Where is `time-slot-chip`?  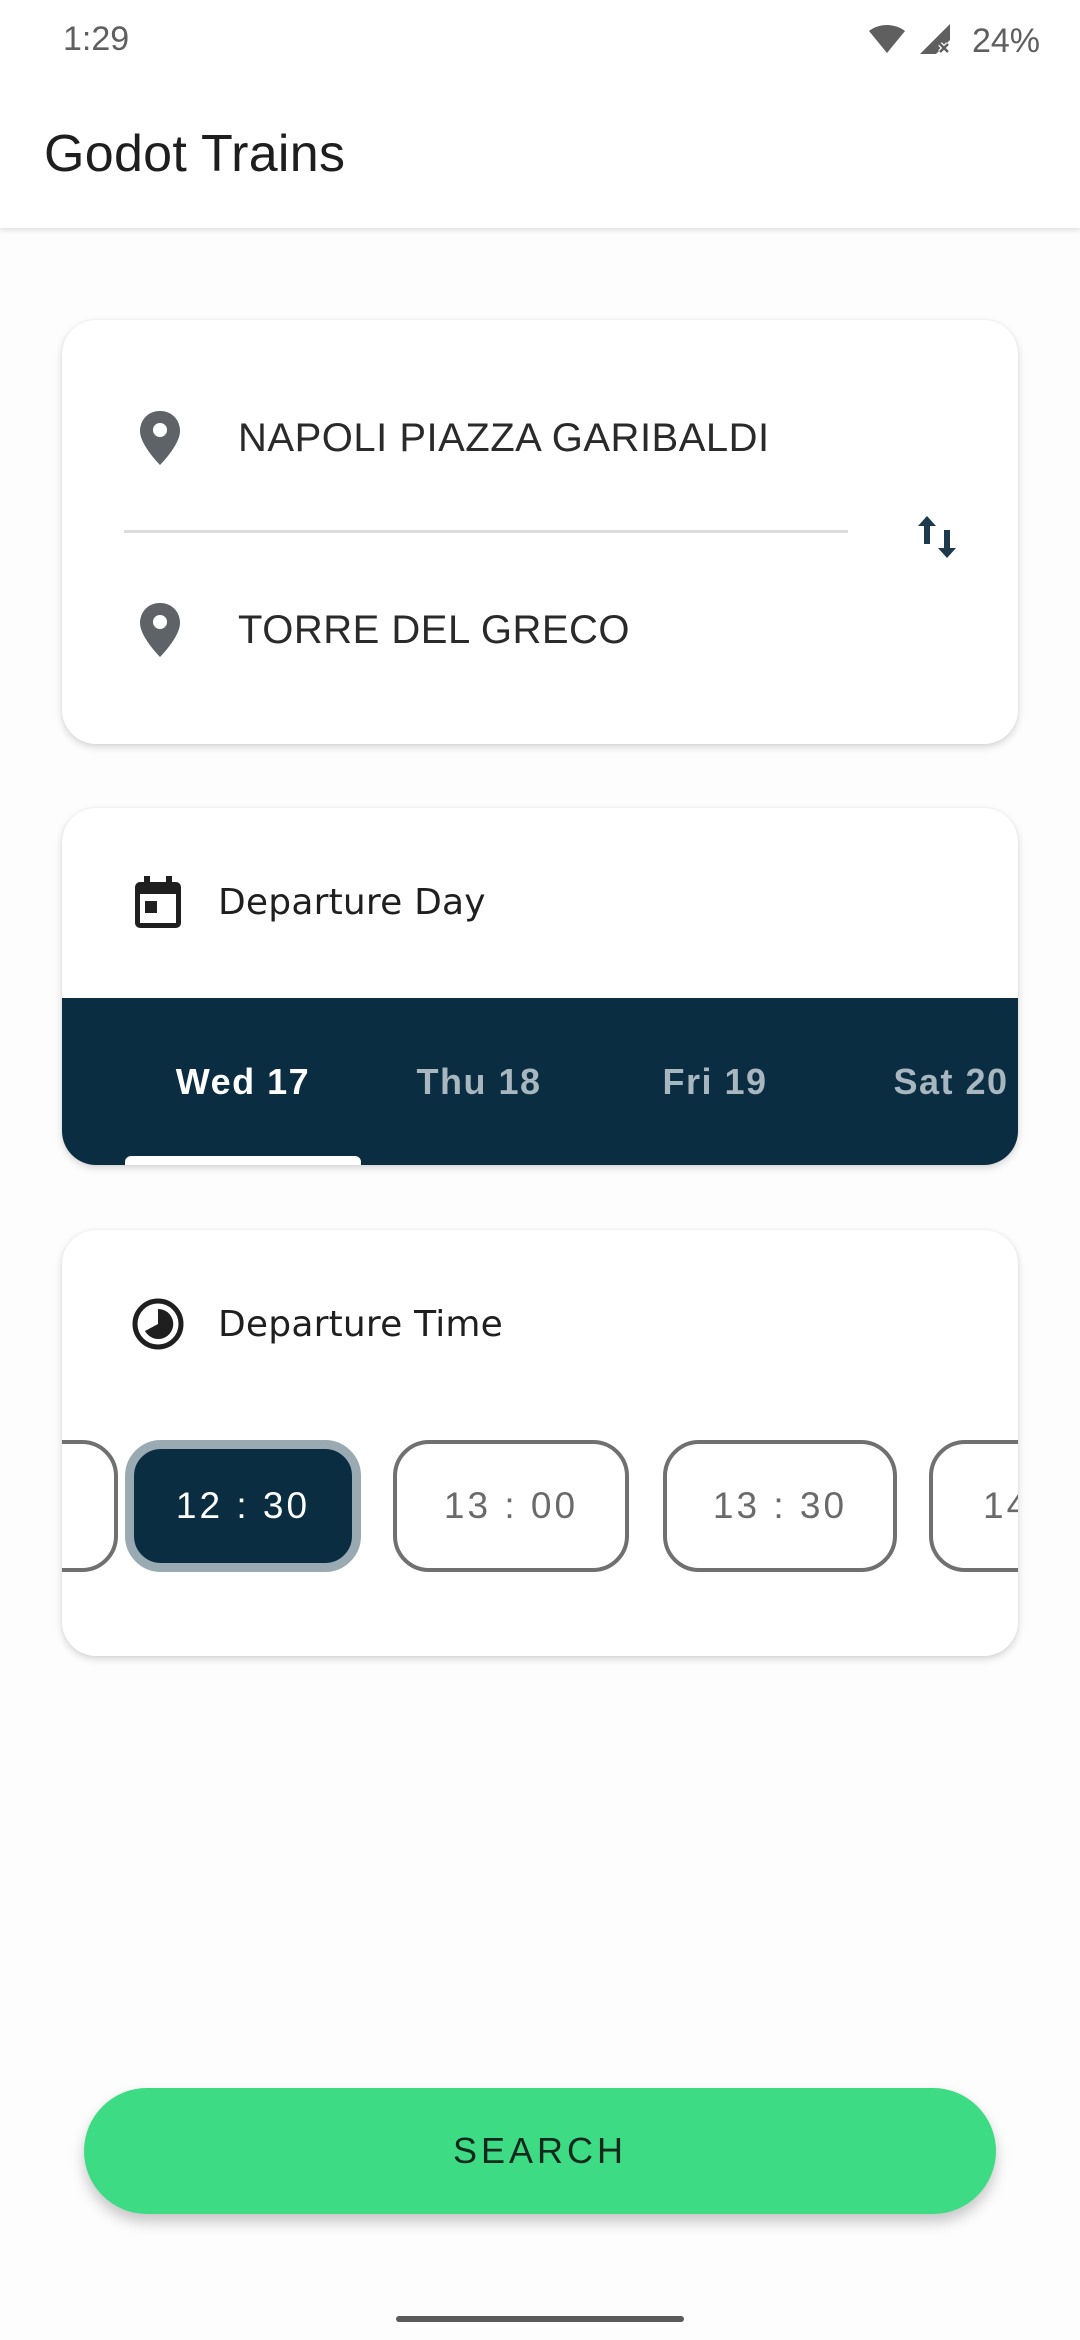
time-slot-chip is located at coordinates (90, 1506).